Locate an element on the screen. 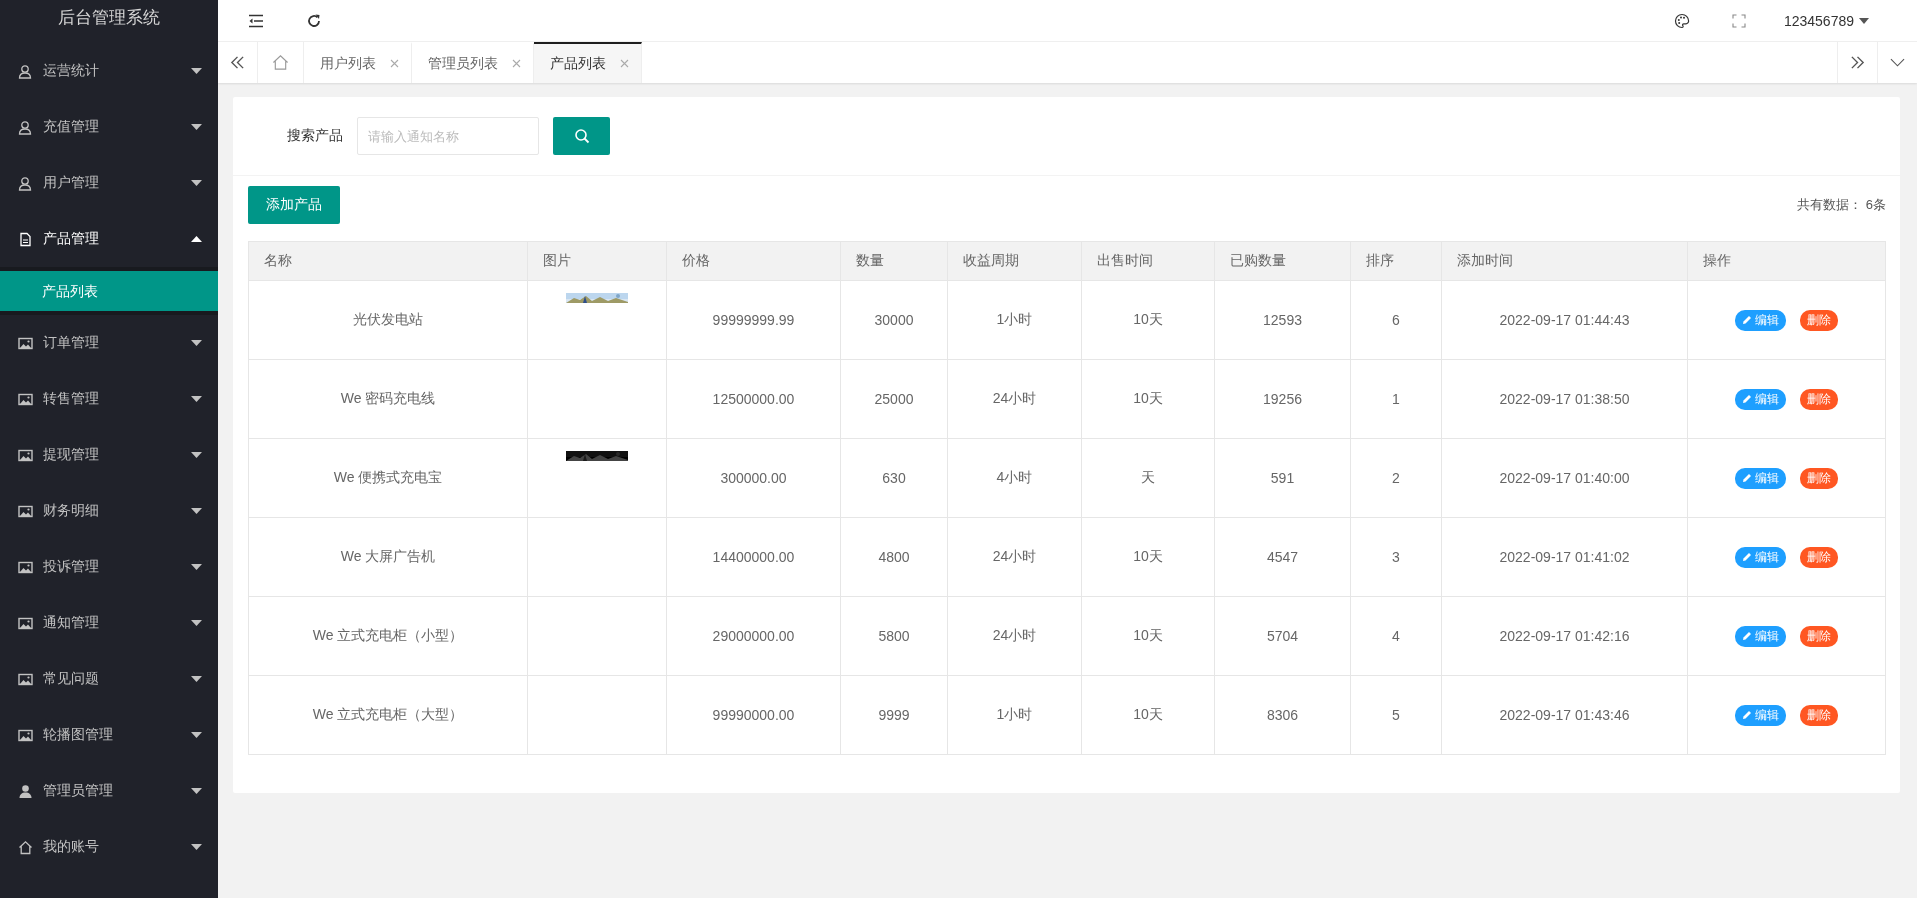 The height and width of the screenshot is (898, 1917). column-header: 价格 is located at coordinates (753, 261).